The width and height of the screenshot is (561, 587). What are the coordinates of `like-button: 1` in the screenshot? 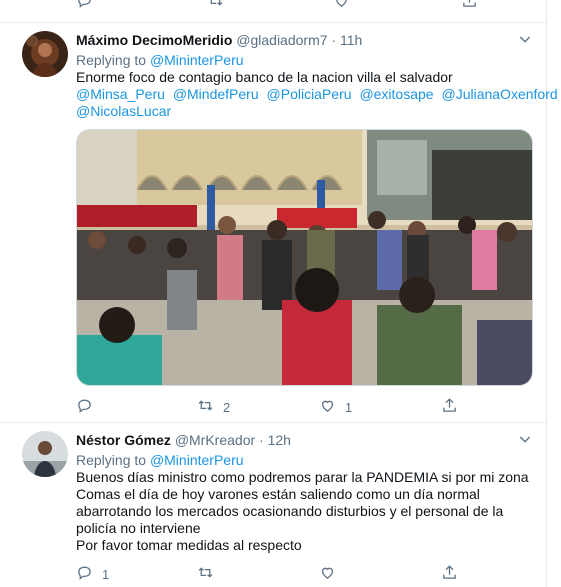 It's located at (335, 407).